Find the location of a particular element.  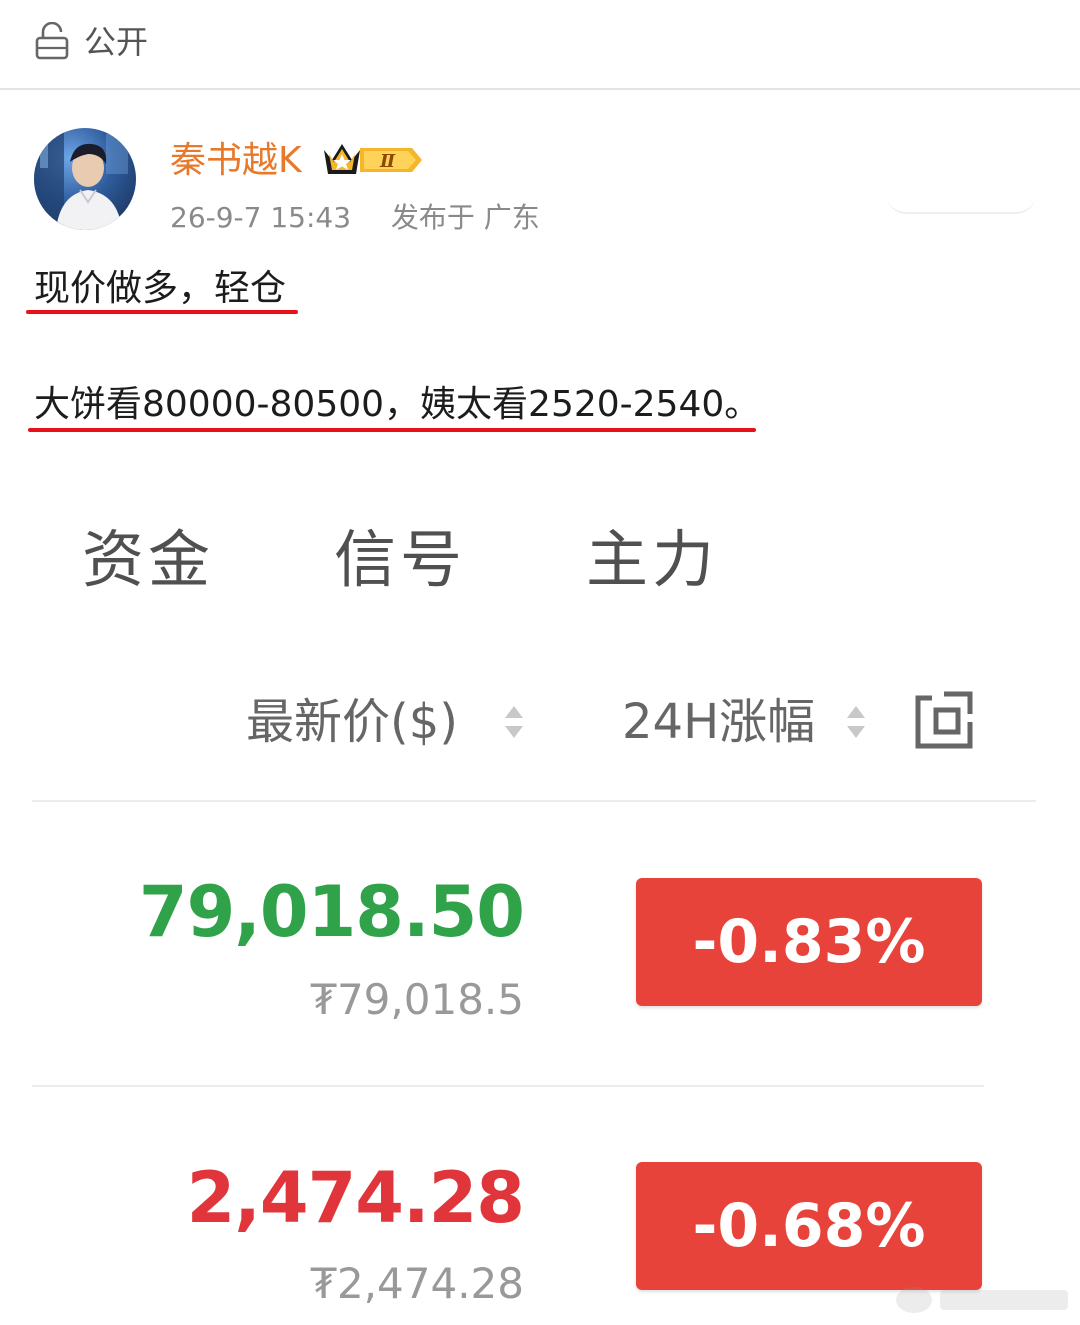

visibility-label: 公开 is located at coordinates (116, 42).